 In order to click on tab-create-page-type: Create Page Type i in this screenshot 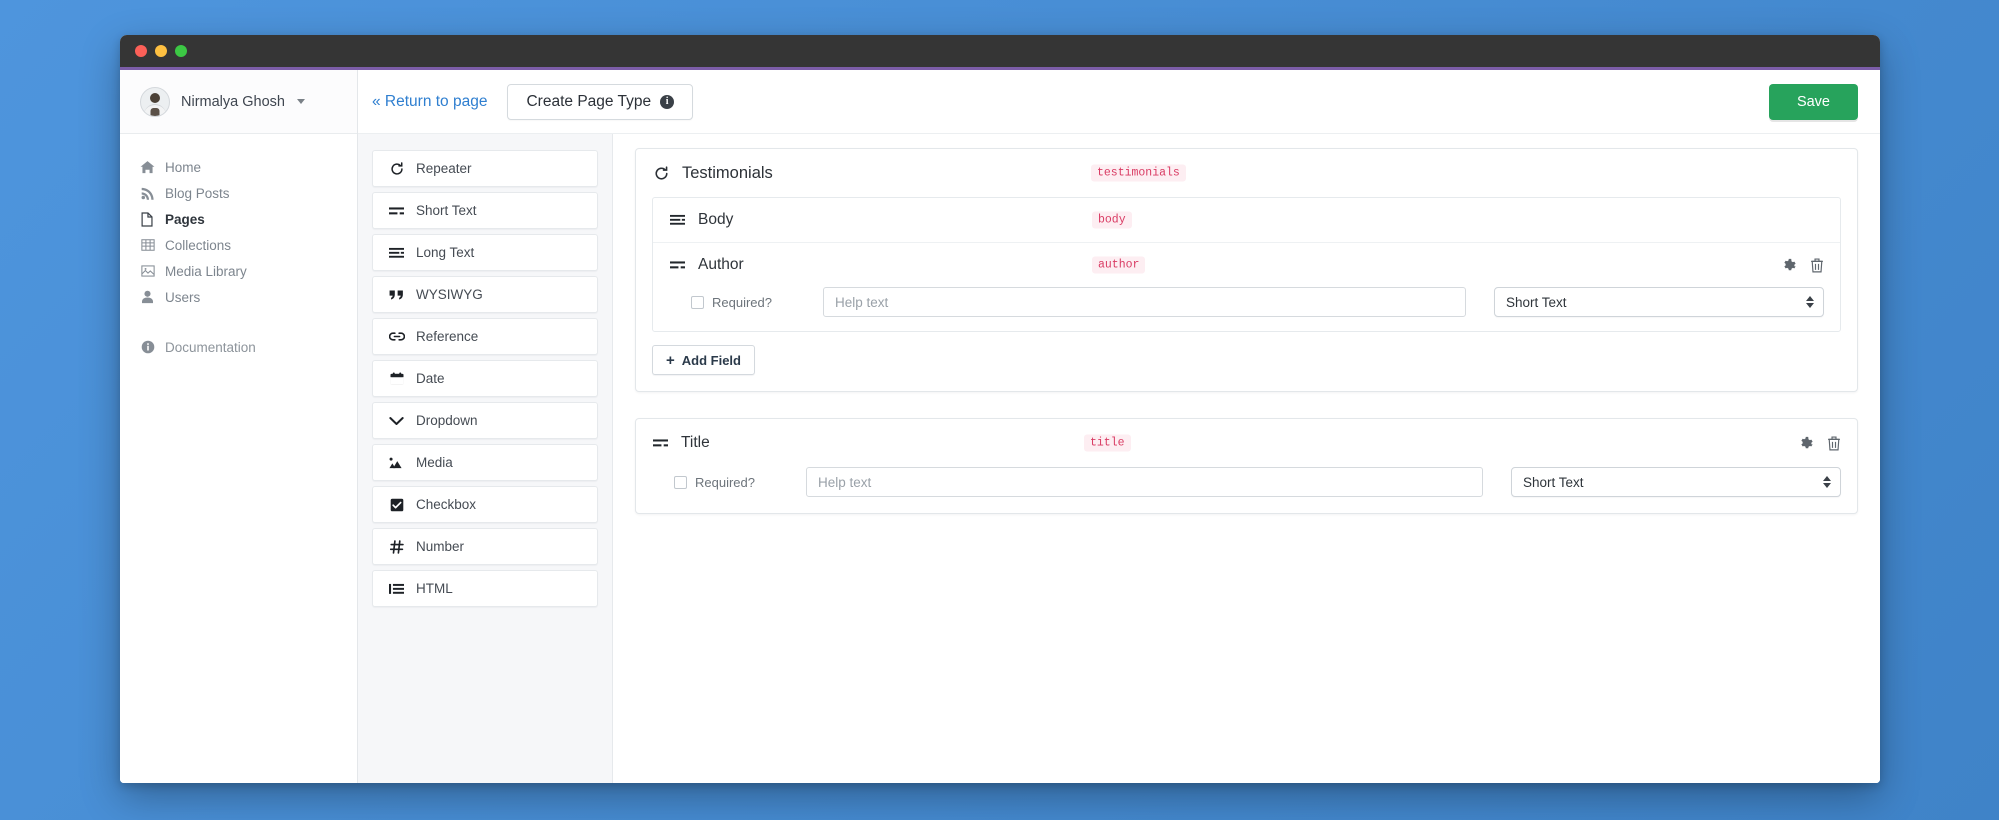, I will do `click(600, 101)`.